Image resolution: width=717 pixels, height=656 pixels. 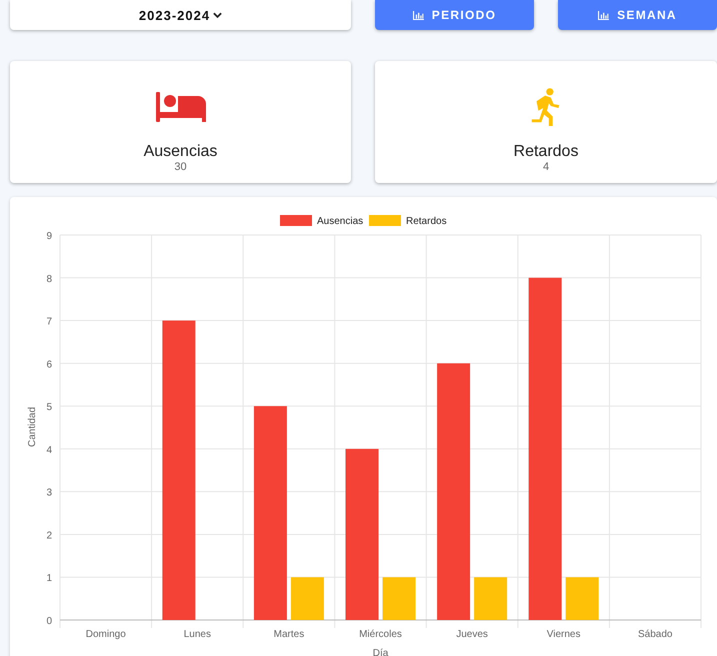 What do you see at coordinates (49, 408) in the screenshot?
I see `y-tick-label: 5` at bounding box center [49, 408].